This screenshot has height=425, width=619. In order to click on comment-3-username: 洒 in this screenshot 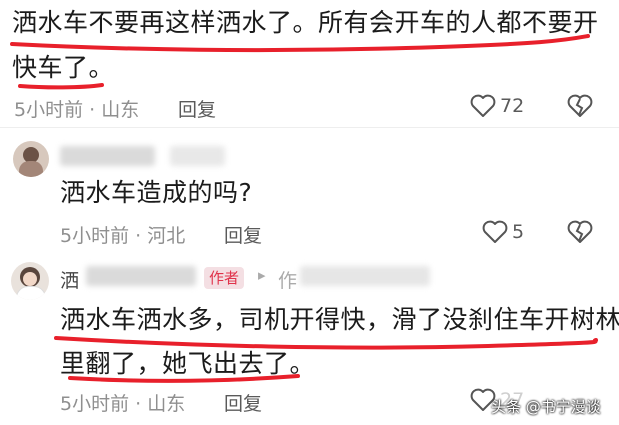, I will do `click(69, 279)`.